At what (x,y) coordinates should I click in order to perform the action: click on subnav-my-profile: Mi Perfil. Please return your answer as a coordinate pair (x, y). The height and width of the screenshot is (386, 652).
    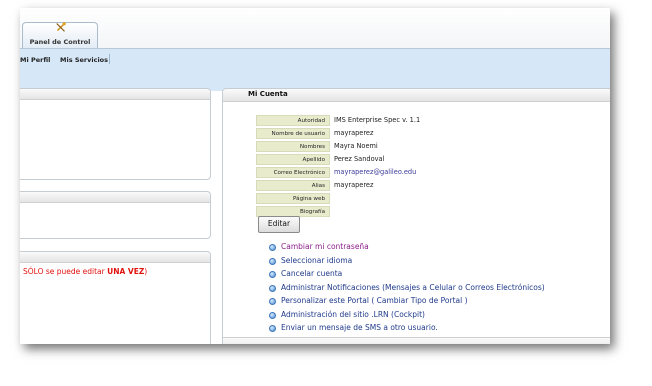
    Looking at the image, I should click on (35, 60).